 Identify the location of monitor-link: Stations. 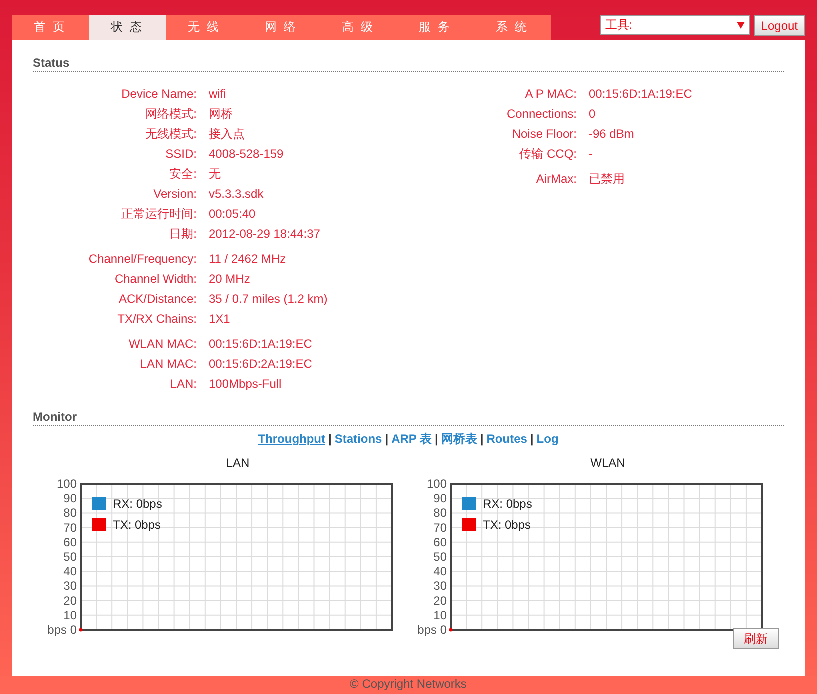
(358, 439).